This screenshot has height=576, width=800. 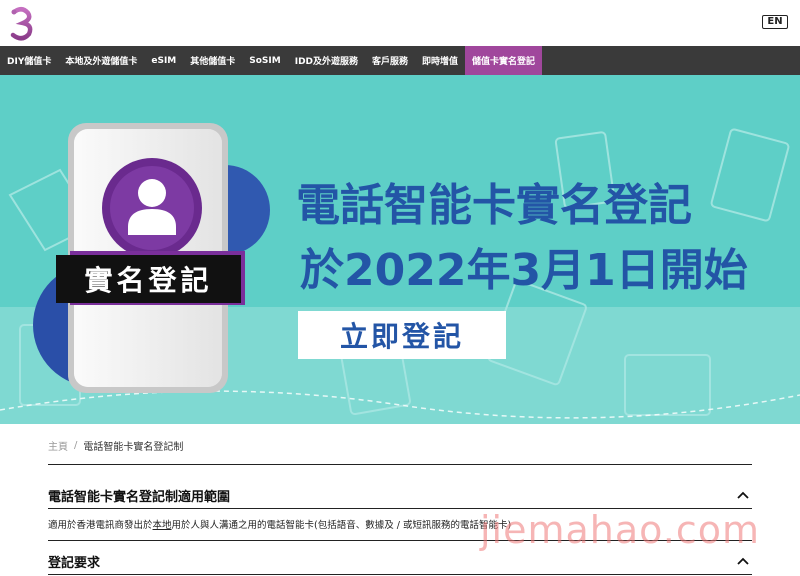 What do you see at coordinates (152, 208) in the screenshot?
I see `person-avatar-icon` at bounding box center [152, 208].